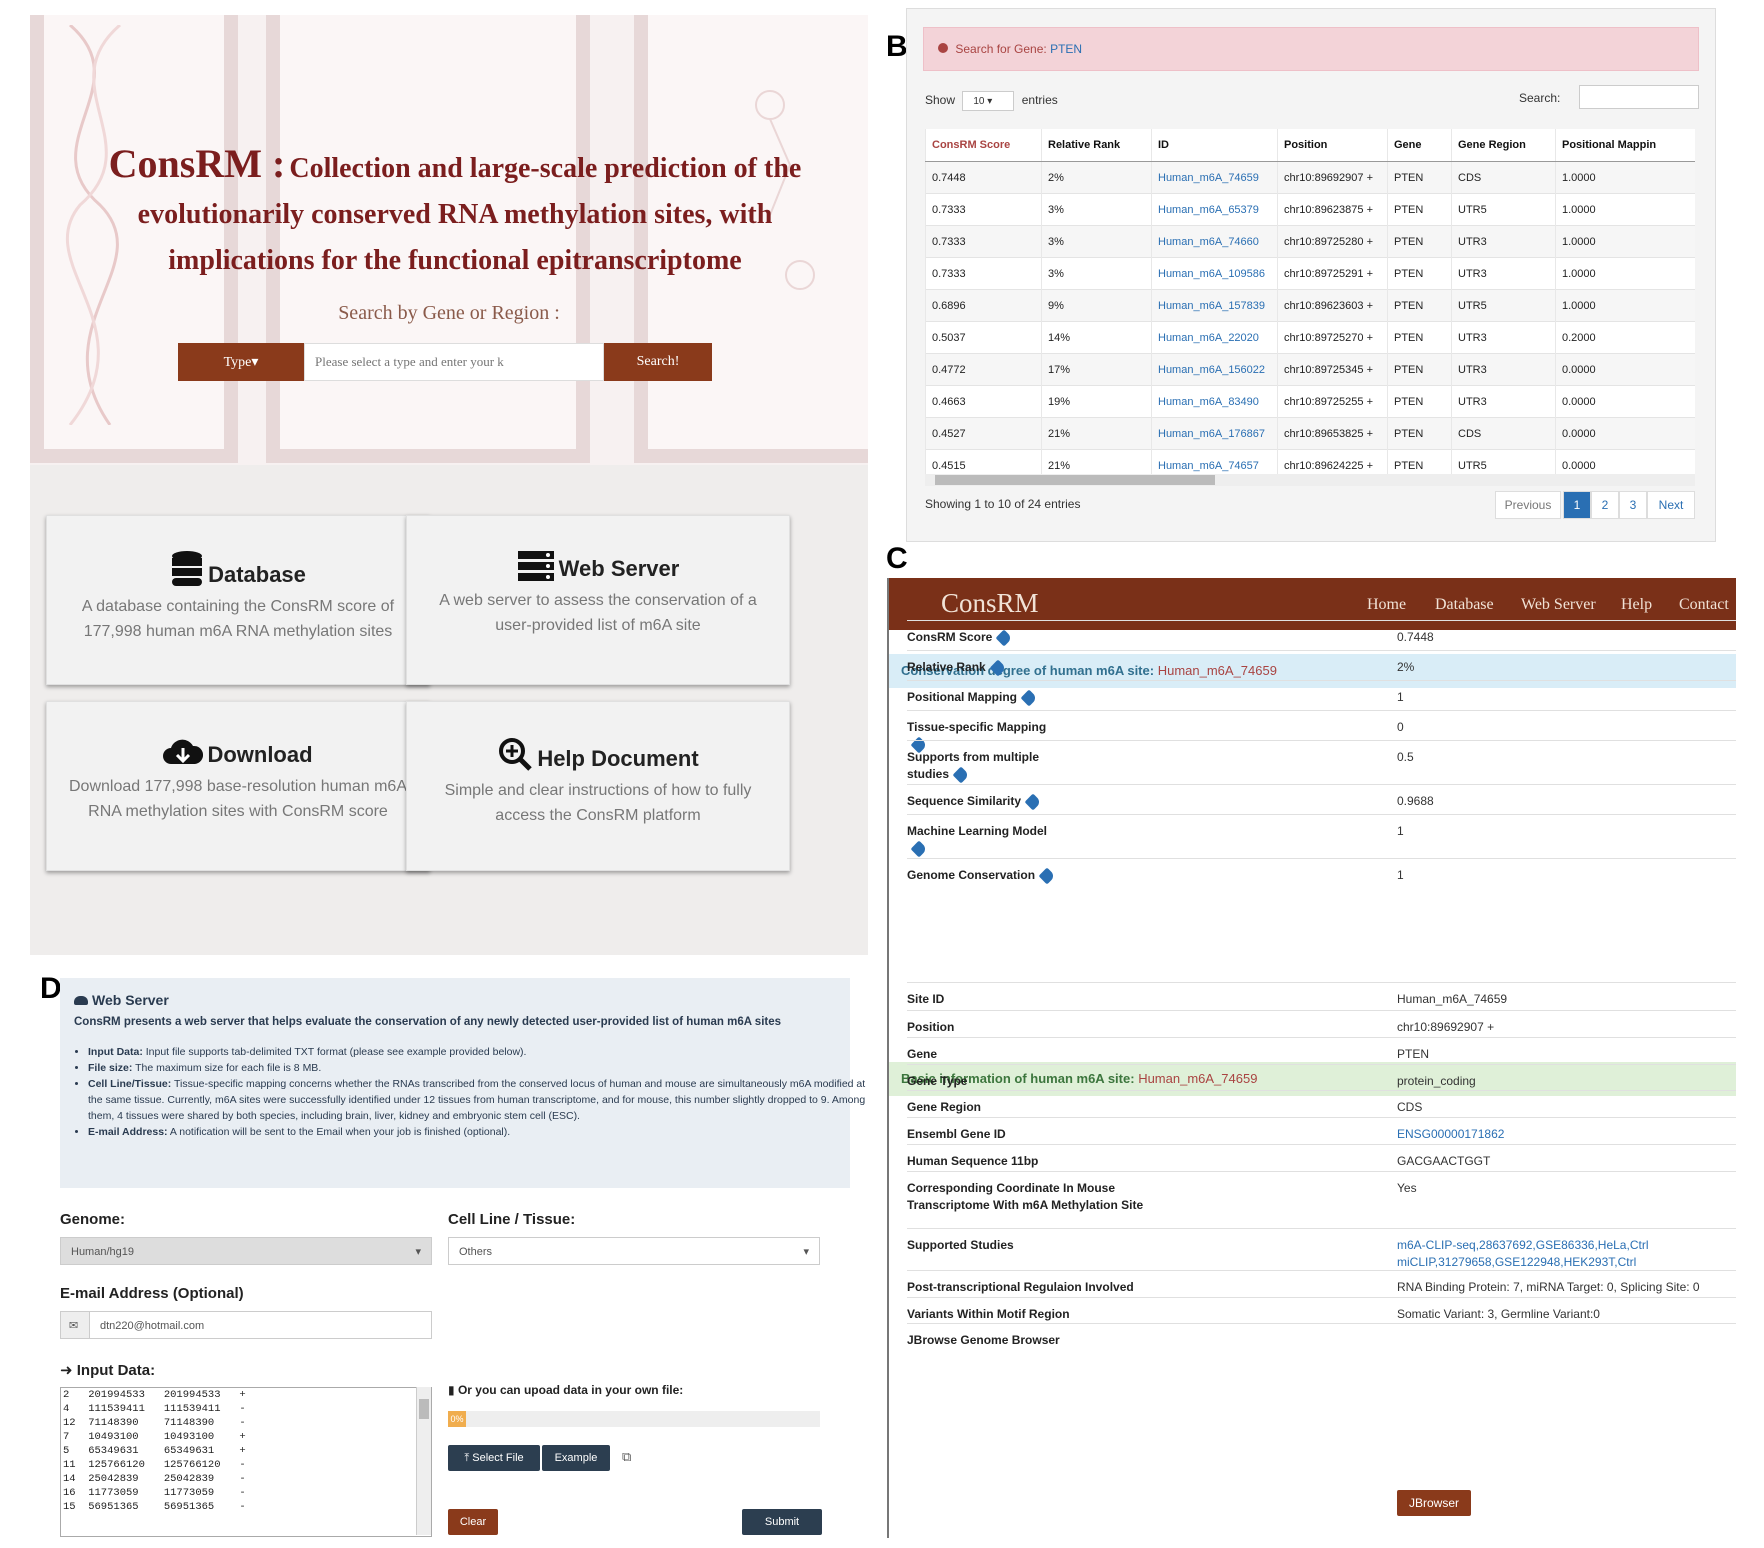 Image resolution: width=1764 pixels, height=1548 pixels. I want to click on site-id-link: Human_m6A_74660, so click(1214, 241).